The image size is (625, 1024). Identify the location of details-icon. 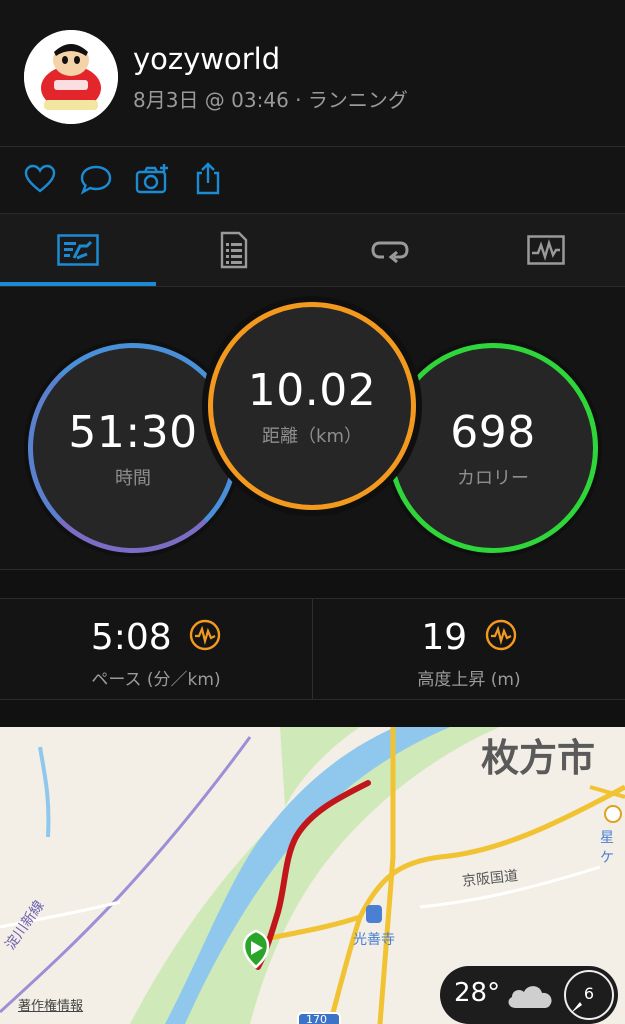
(234, 250).